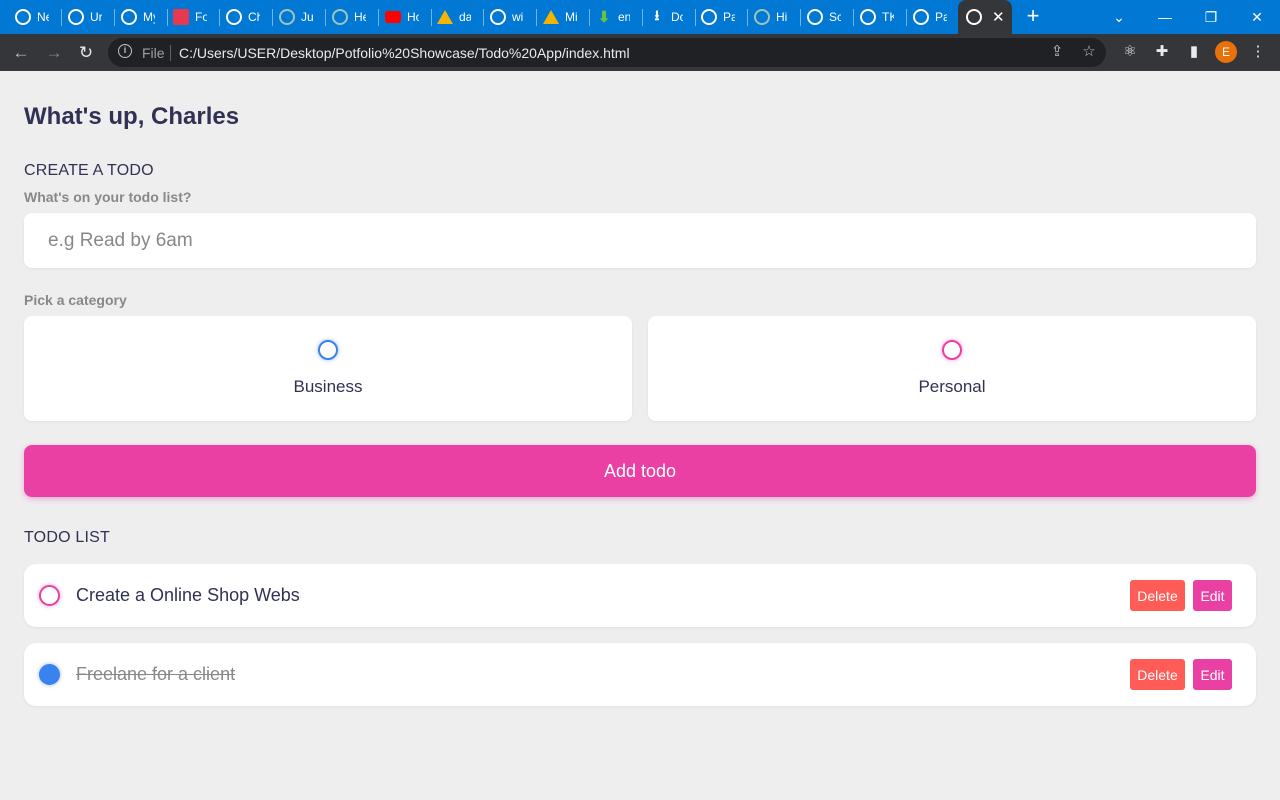  What do you see at coordinates (1194, 52) in the screenshot?
I see `side-panel-icon: ▮` at bounding box center [1194, 52].